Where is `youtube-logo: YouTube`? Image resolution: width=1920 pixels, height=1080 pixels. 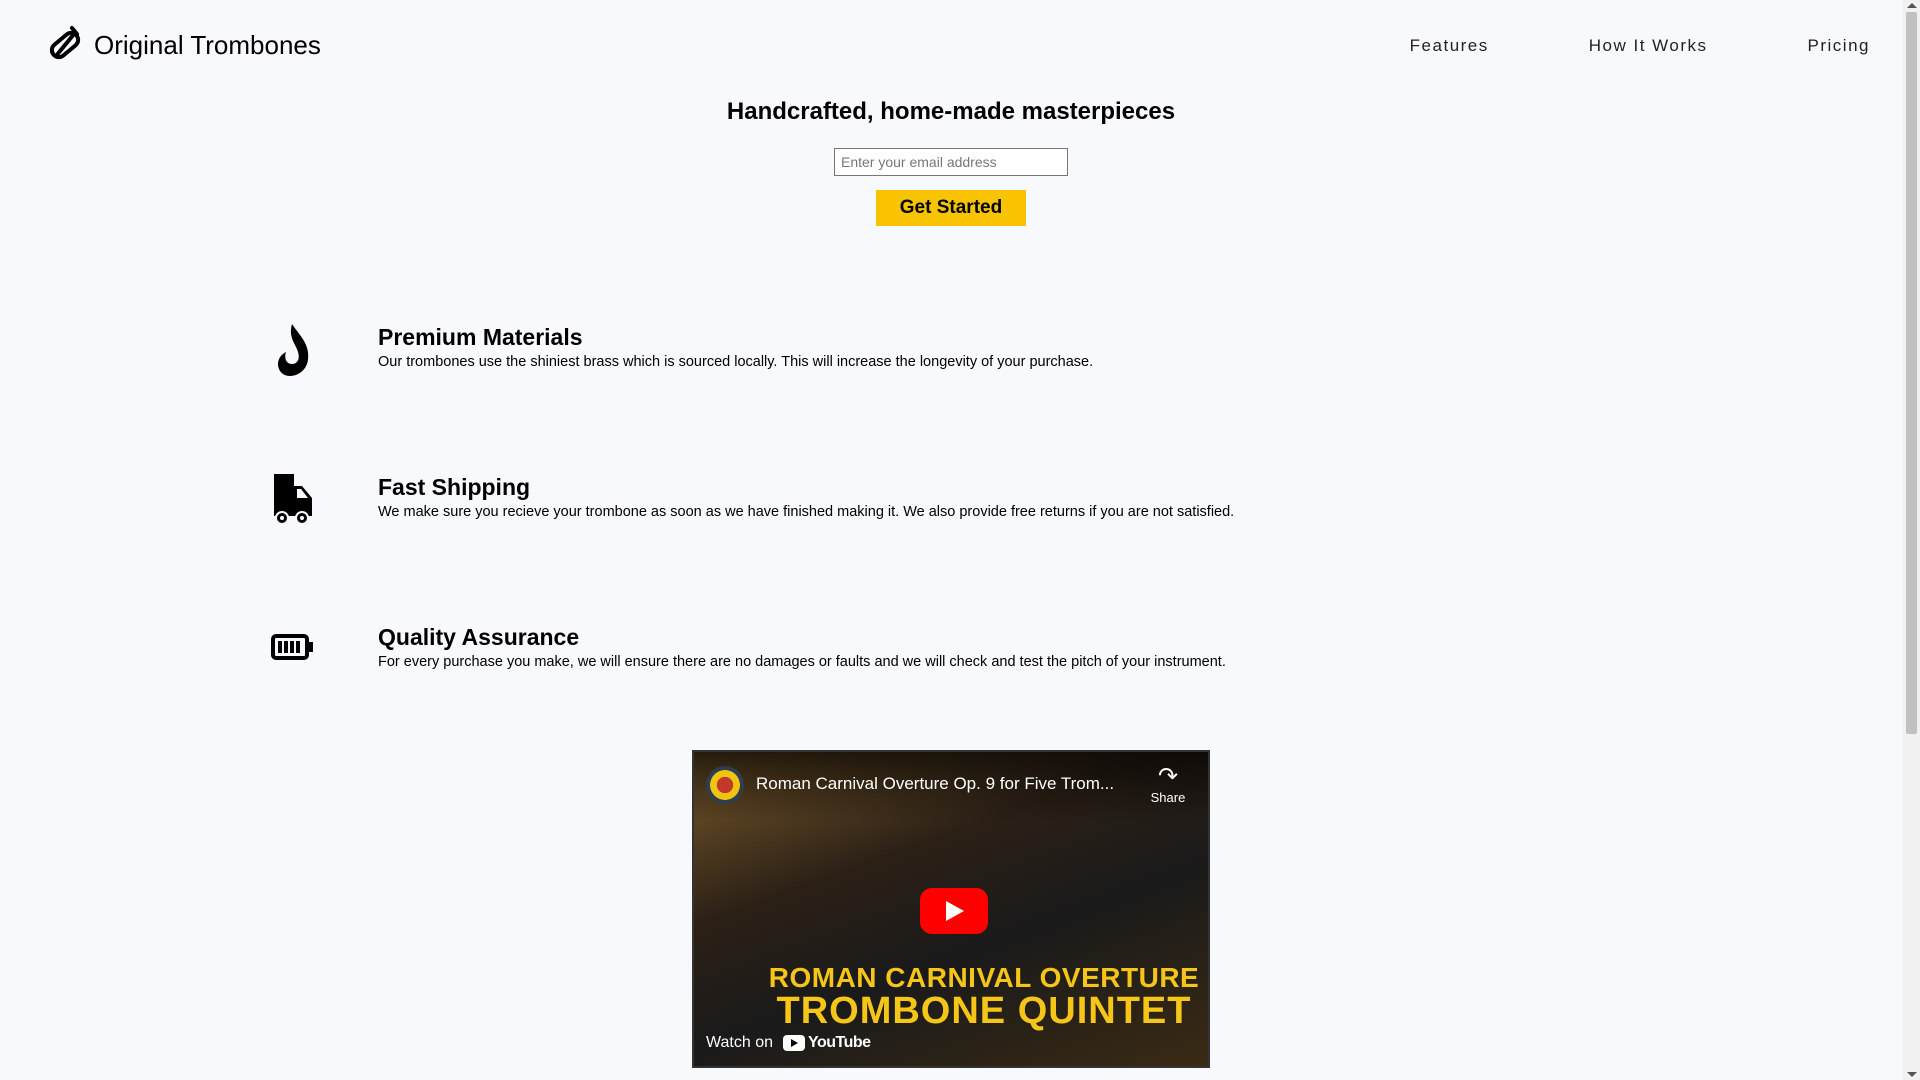
youtube-logo: YouTube is located at coordinates (827, 1043).